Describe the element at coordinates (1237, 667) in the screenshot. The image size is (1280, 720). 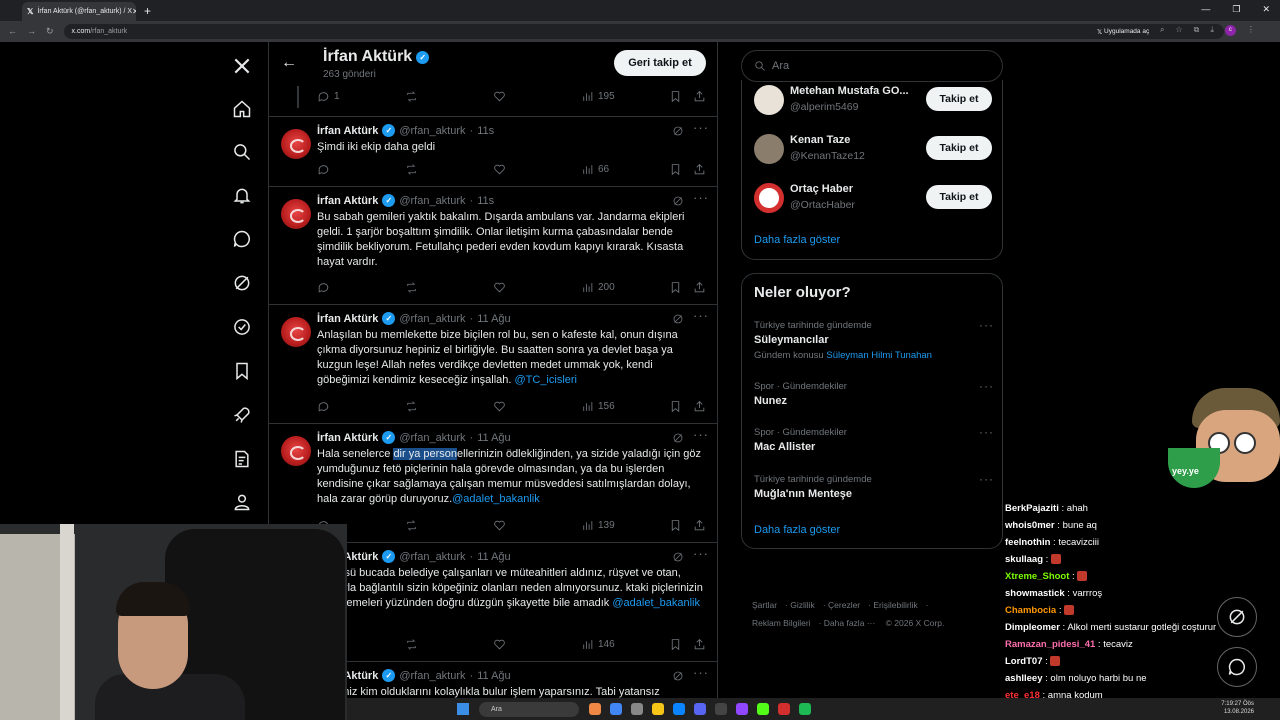
I see `messages-float-button` at that location.